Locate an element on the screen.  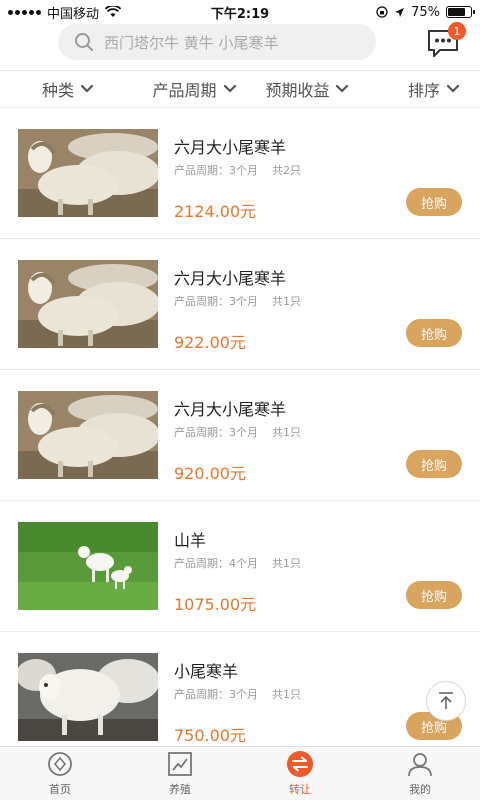
filter-expected-return: 预期收益 is located at coordinates (307, 89).